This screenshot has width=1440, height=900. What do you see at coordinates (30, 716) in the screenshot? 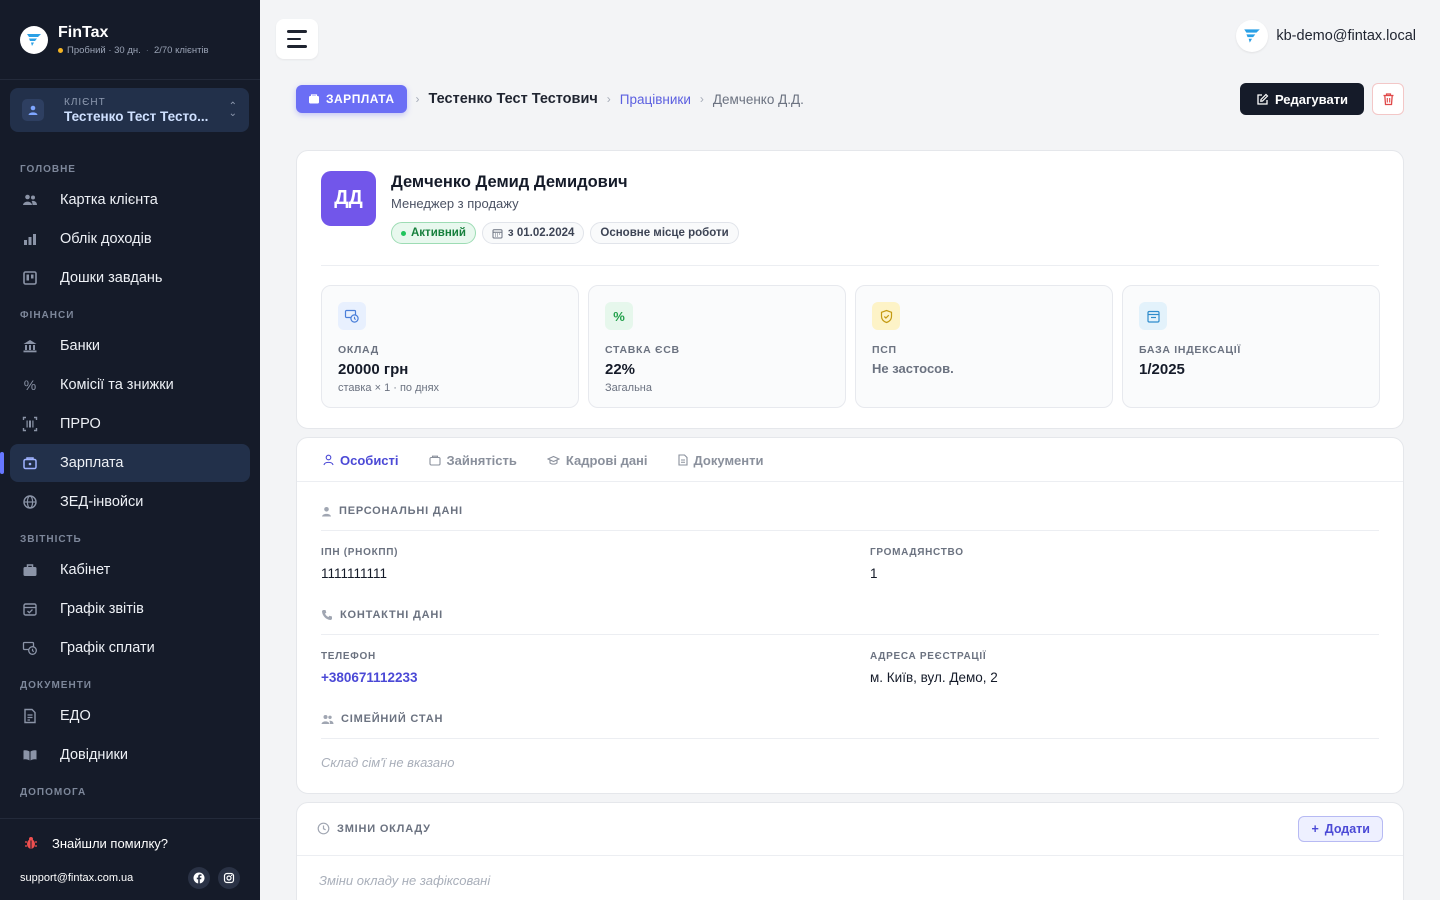
I see `document-sign-icon` at bounding box center [30, 716].